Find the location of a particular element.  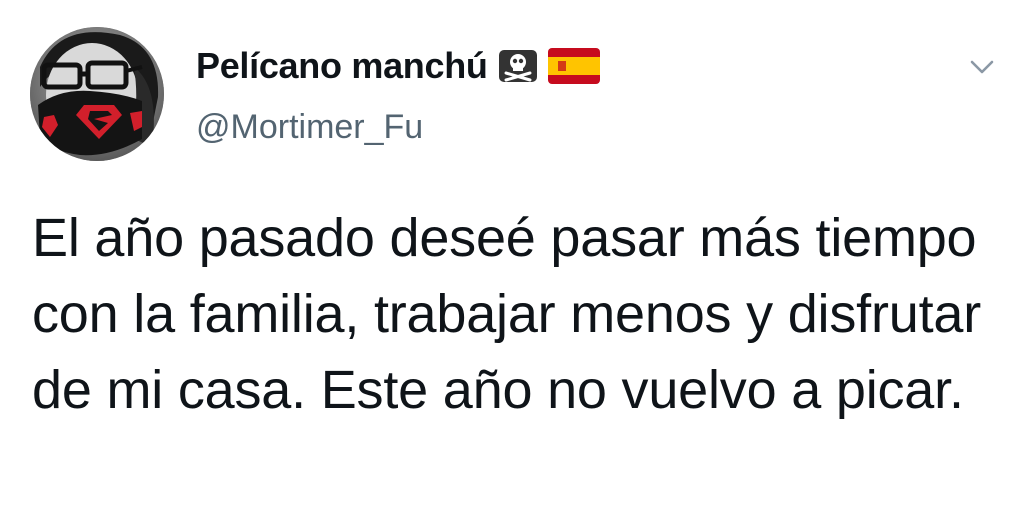

chevron-down-icon is located at coordinates (982, 67).